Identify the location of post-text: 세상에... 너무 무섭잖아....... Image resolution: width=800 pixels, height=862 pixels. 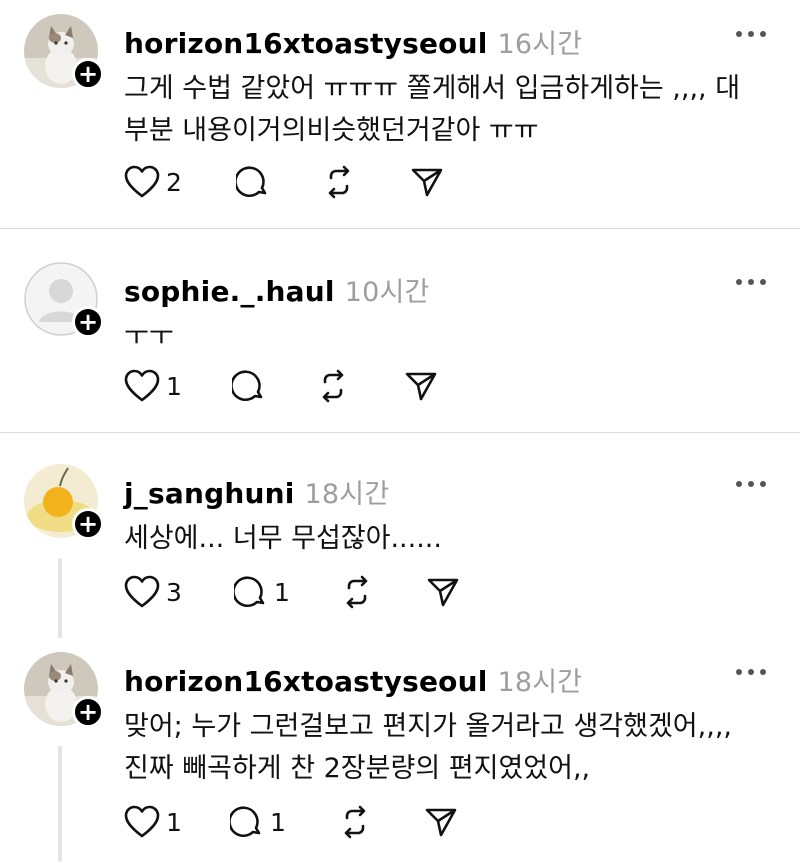
(283, 538).